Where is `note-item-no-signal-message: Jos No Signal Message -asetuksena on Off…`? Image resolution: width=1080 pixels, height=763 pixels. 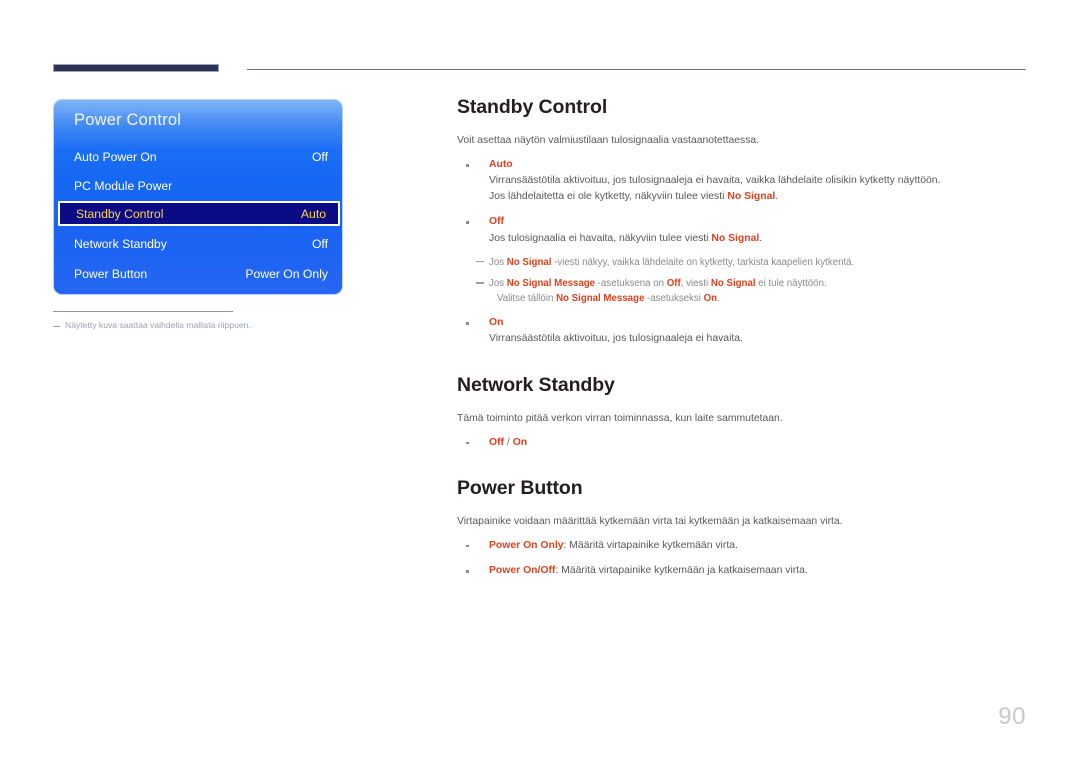
note-item-no-signal-message: Jos No Signal Message -asetuksena on Off… is located at coordinates (744, 291).